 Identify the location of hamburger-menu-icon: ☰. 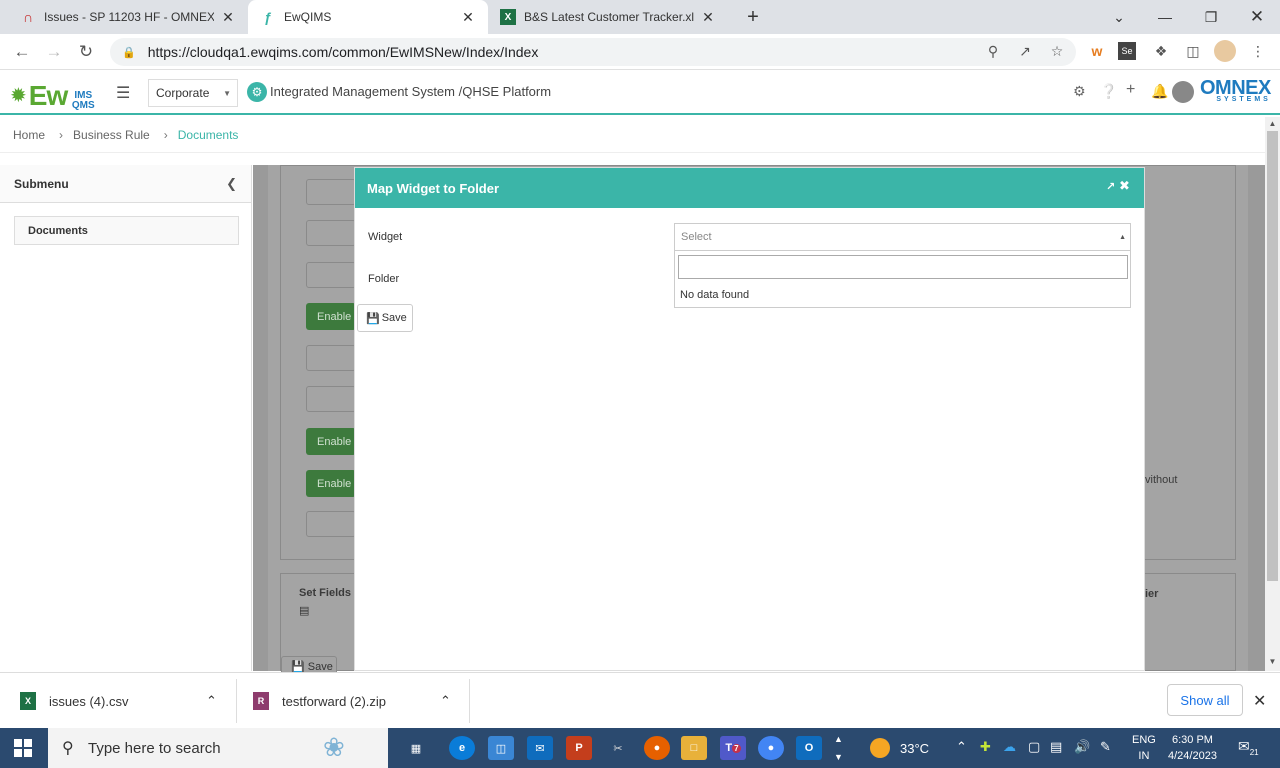
(123, 93).